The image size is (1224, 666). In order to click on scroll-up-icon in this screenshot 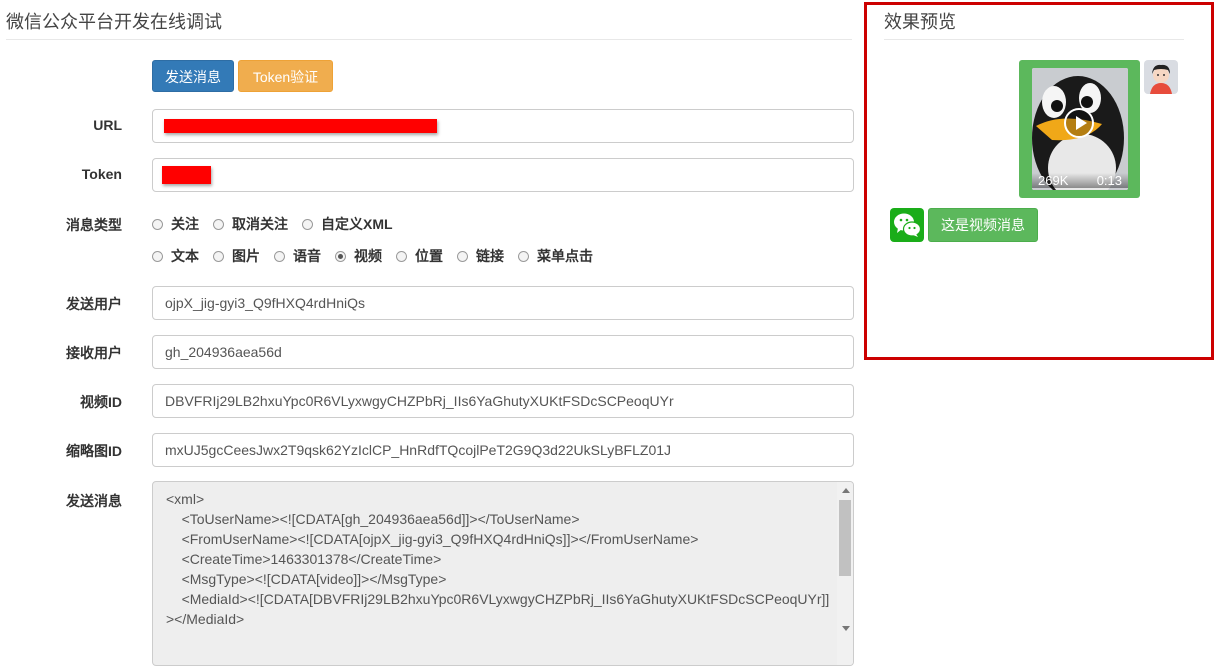, I will do `click(846, 490)`.